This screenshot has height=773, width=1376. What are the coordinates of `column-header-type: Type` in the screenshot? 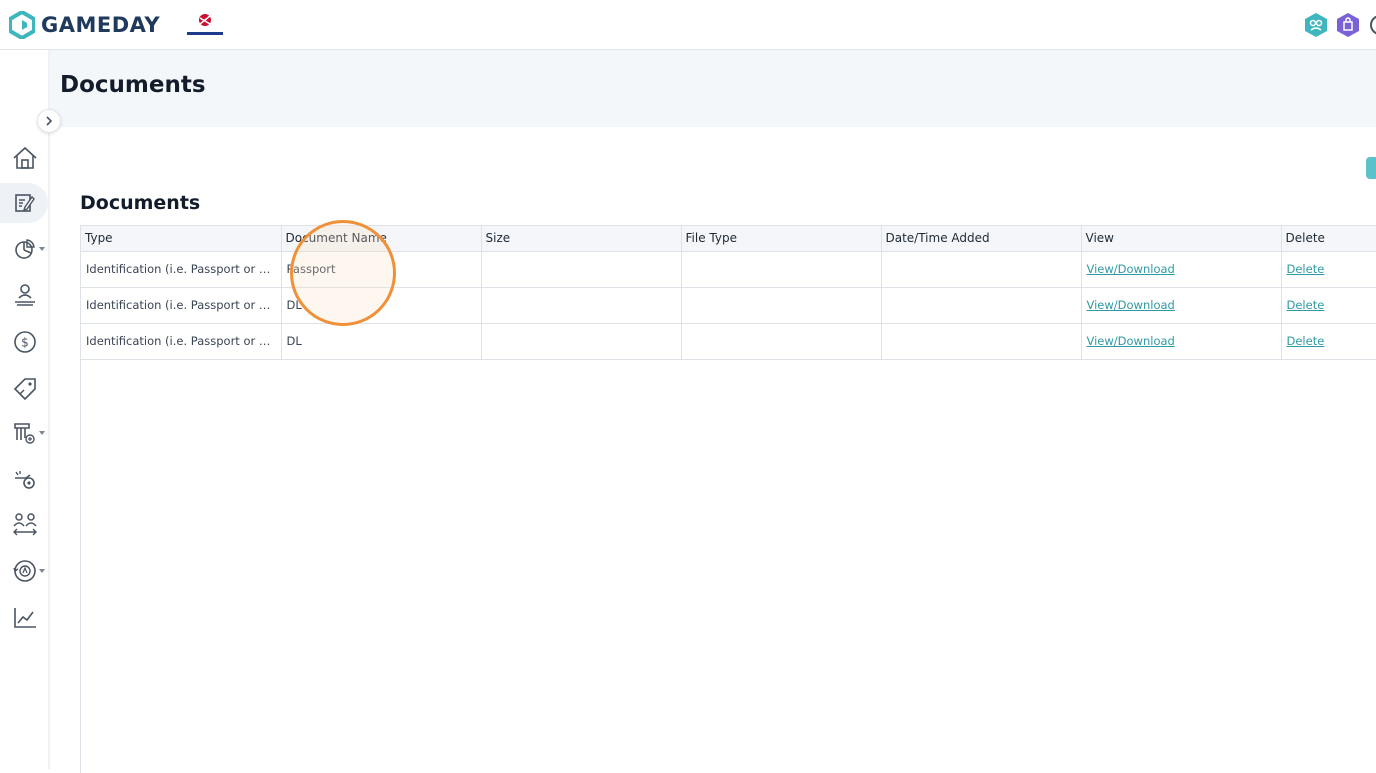 It's located at (181, 239).